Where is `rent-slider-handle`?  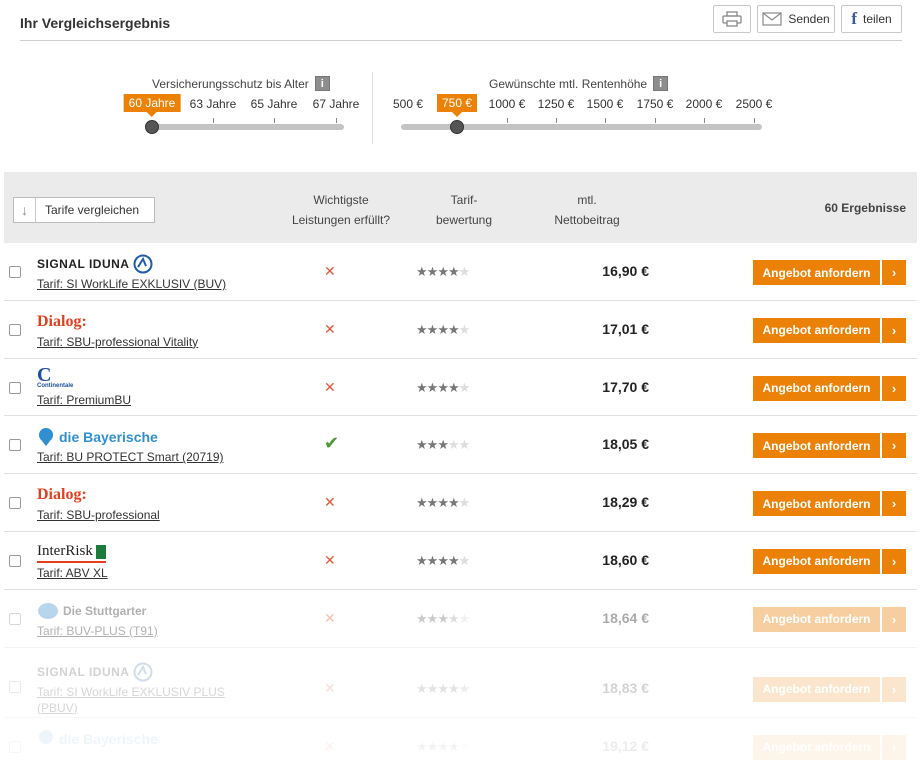
rent-slider-handle is located at coordinates (457, 127).